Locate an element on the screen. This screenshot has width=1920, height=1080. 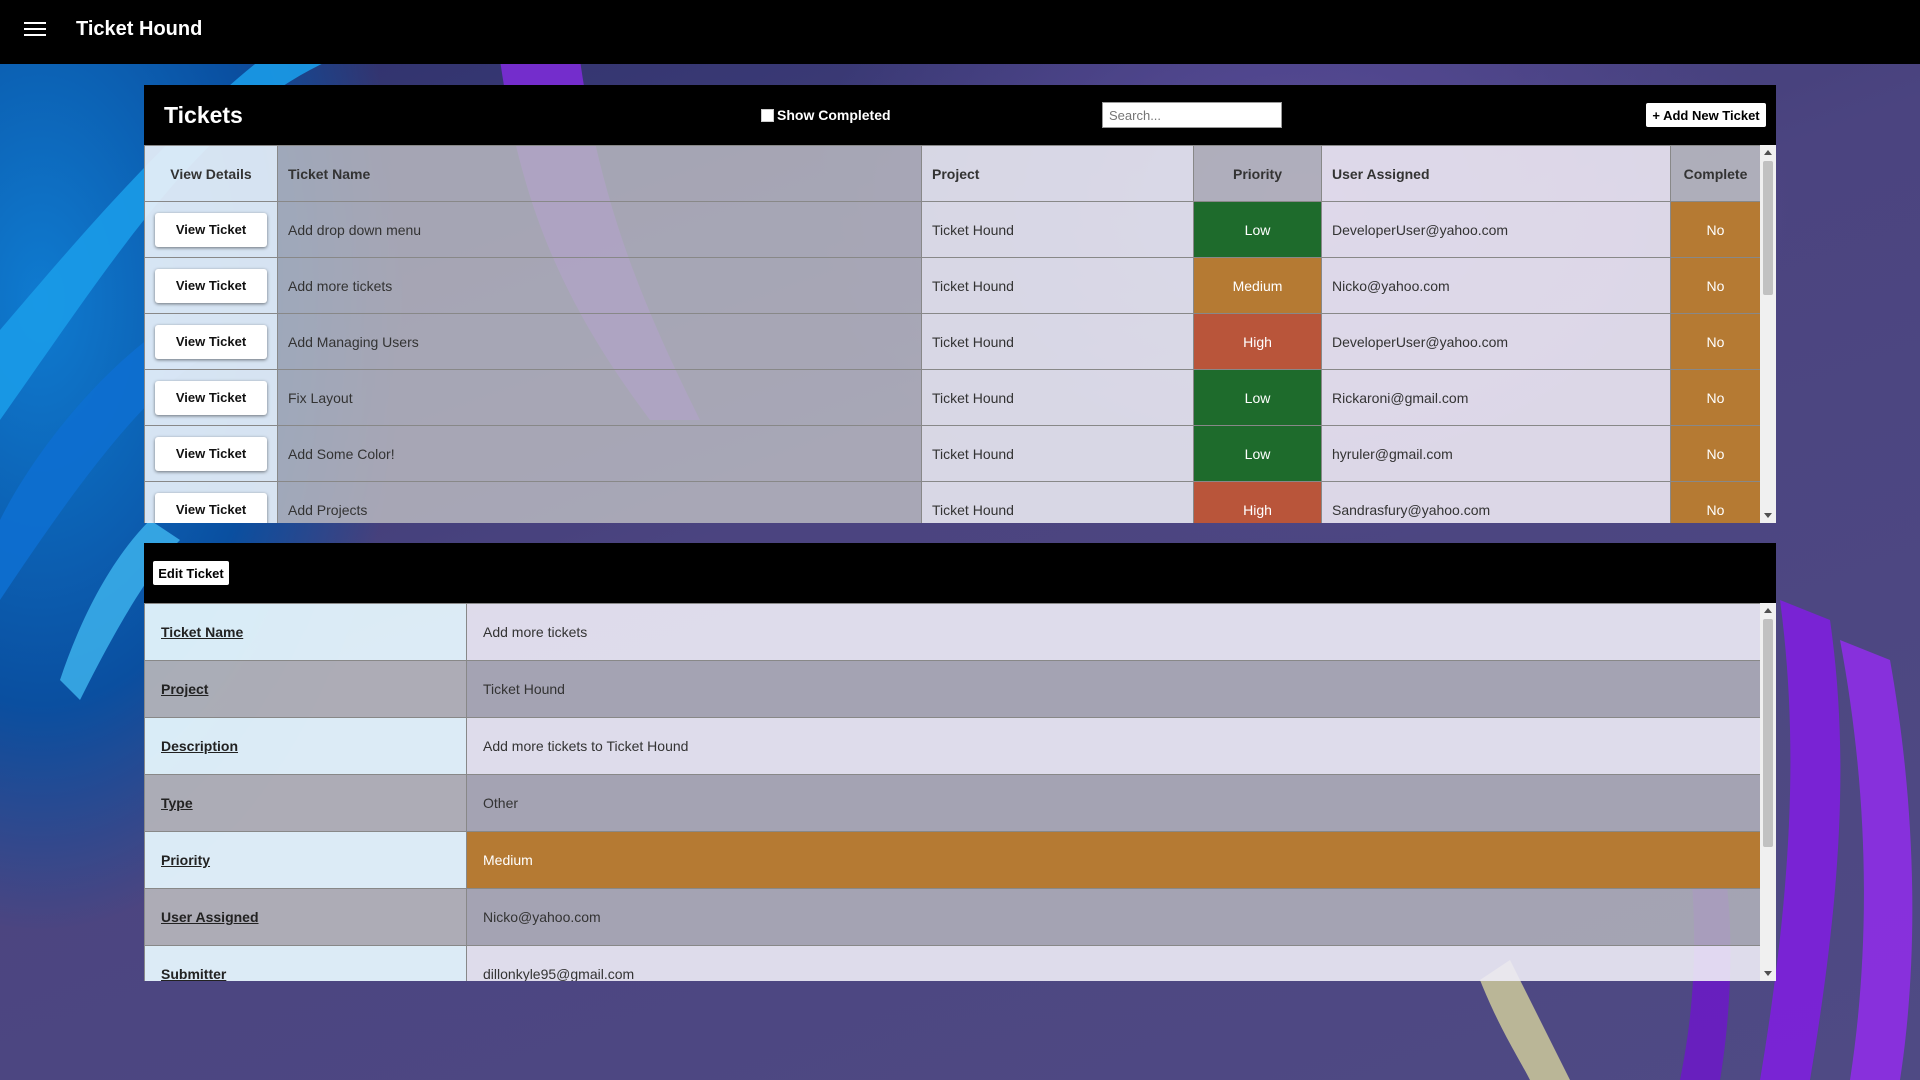
detail-row-priority: Priority Medium is located at coordinates (952, 860).